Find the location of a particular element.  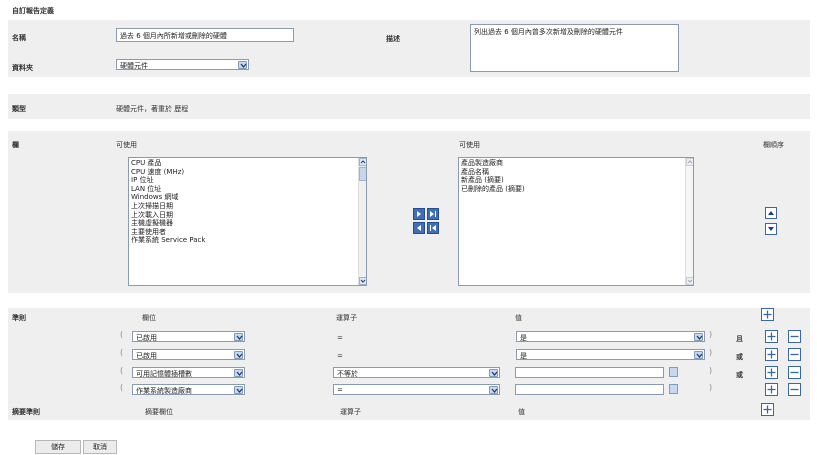

criteria-connector: 且 is located at coordinates (739, 339).